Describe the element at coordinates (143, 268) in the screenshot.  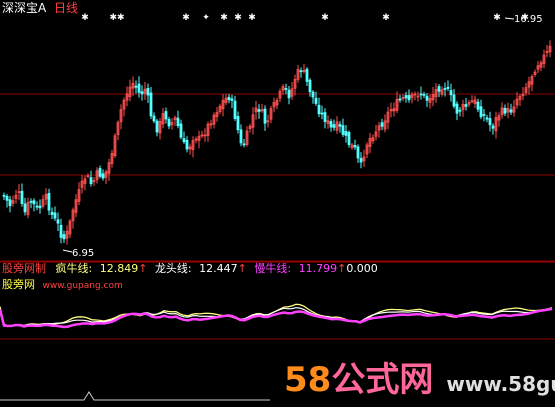
I see `fengniu-arrow: ↑` at that location.